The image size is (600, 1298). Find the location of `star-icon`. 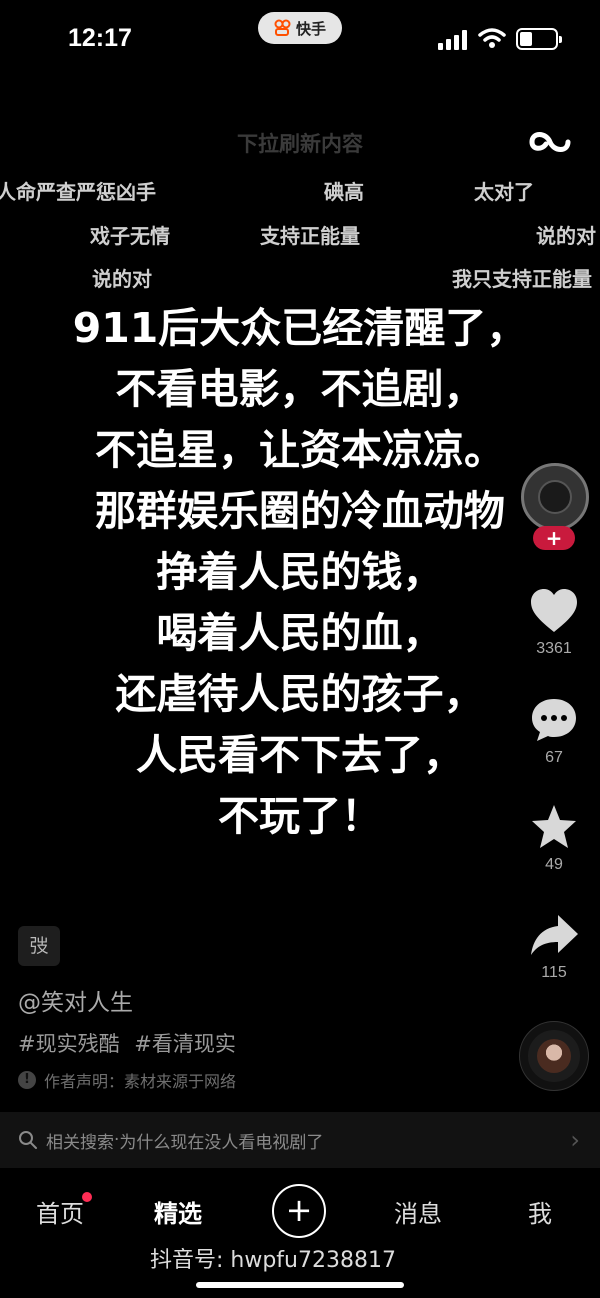

star-icon is located at coordinates (554, 826).